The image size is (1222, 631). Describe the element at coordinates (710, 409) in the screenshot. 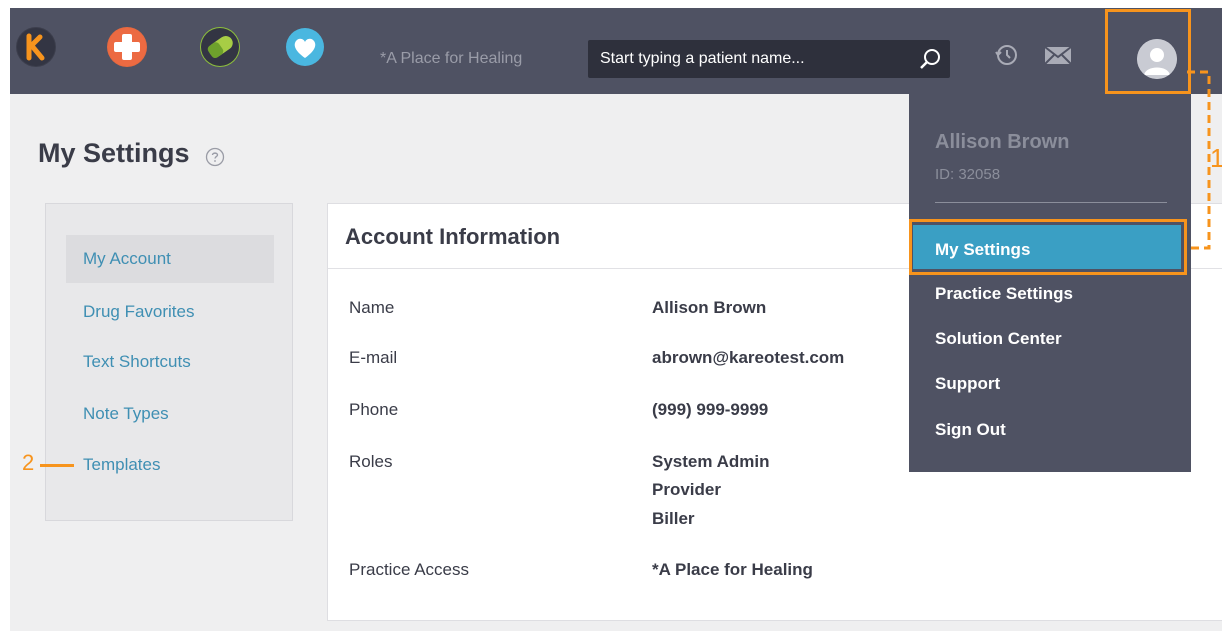

I see `phone-value: (999) 999-9999` at that location.